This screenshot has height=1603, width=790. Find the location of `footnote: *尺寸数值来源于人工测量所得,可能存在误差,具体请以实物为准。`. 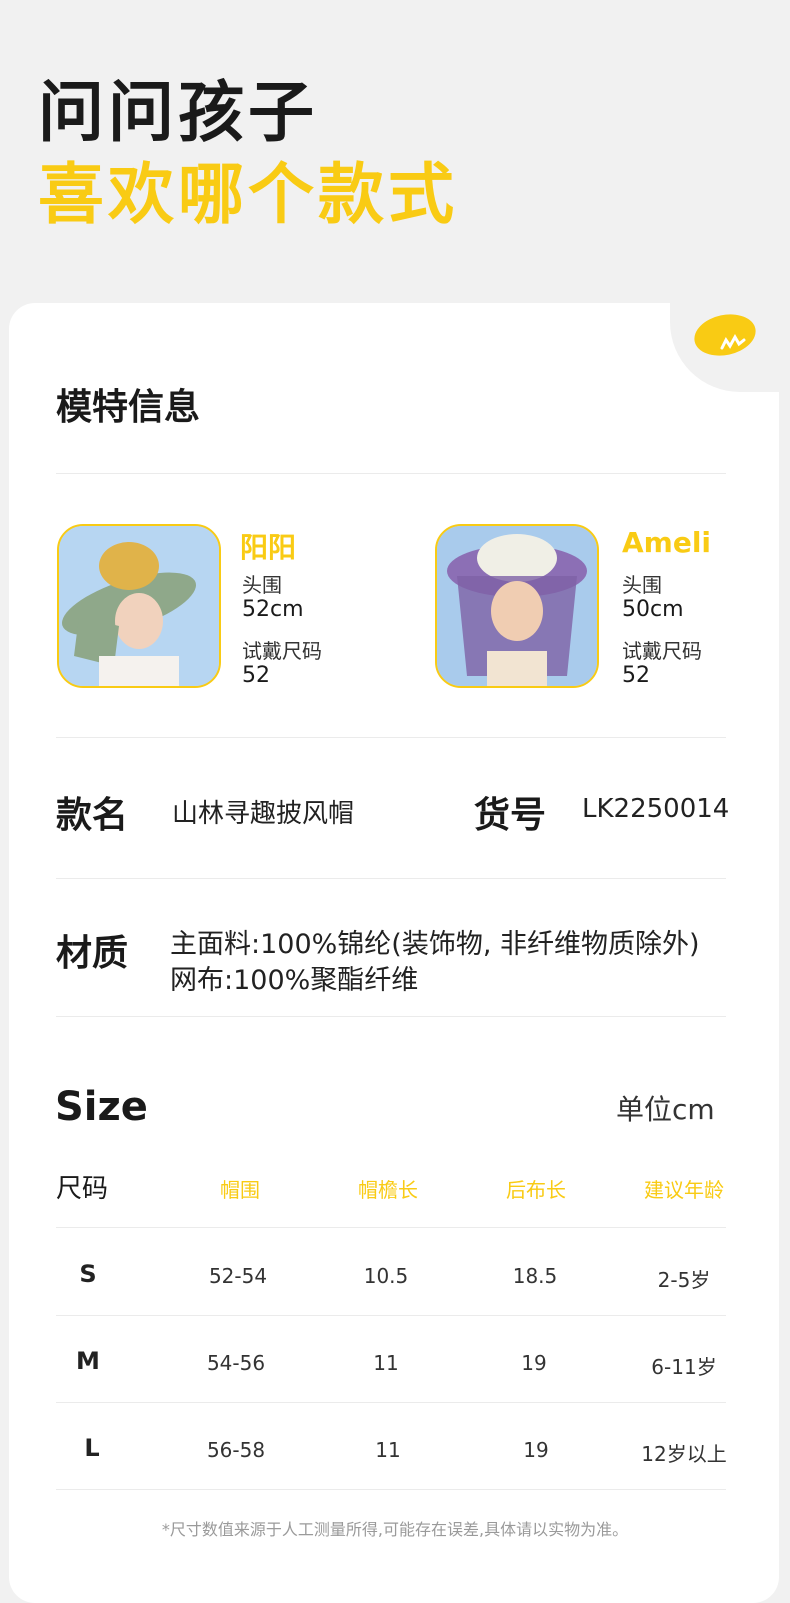

footnote: *尺寸数值来源于人工测量所得,可能存在误差,具体请以实物为准。 is located at coordinates (395, 1529).